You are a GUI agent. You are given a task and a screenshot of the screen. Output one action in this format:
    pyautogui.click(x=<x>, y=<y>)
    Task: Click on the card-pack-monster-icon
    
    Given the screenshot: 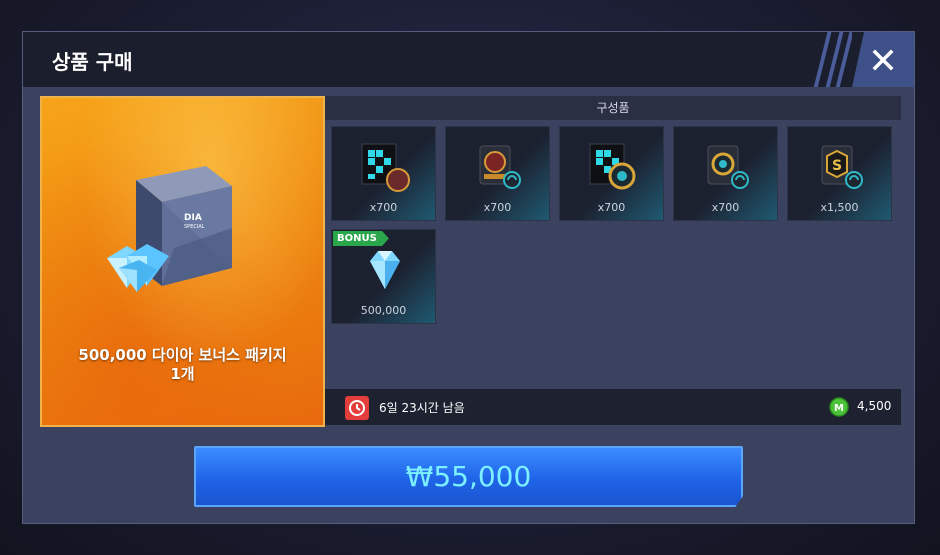 What is the action you would take?
    pyautogui.click(x=385, y=167)
    